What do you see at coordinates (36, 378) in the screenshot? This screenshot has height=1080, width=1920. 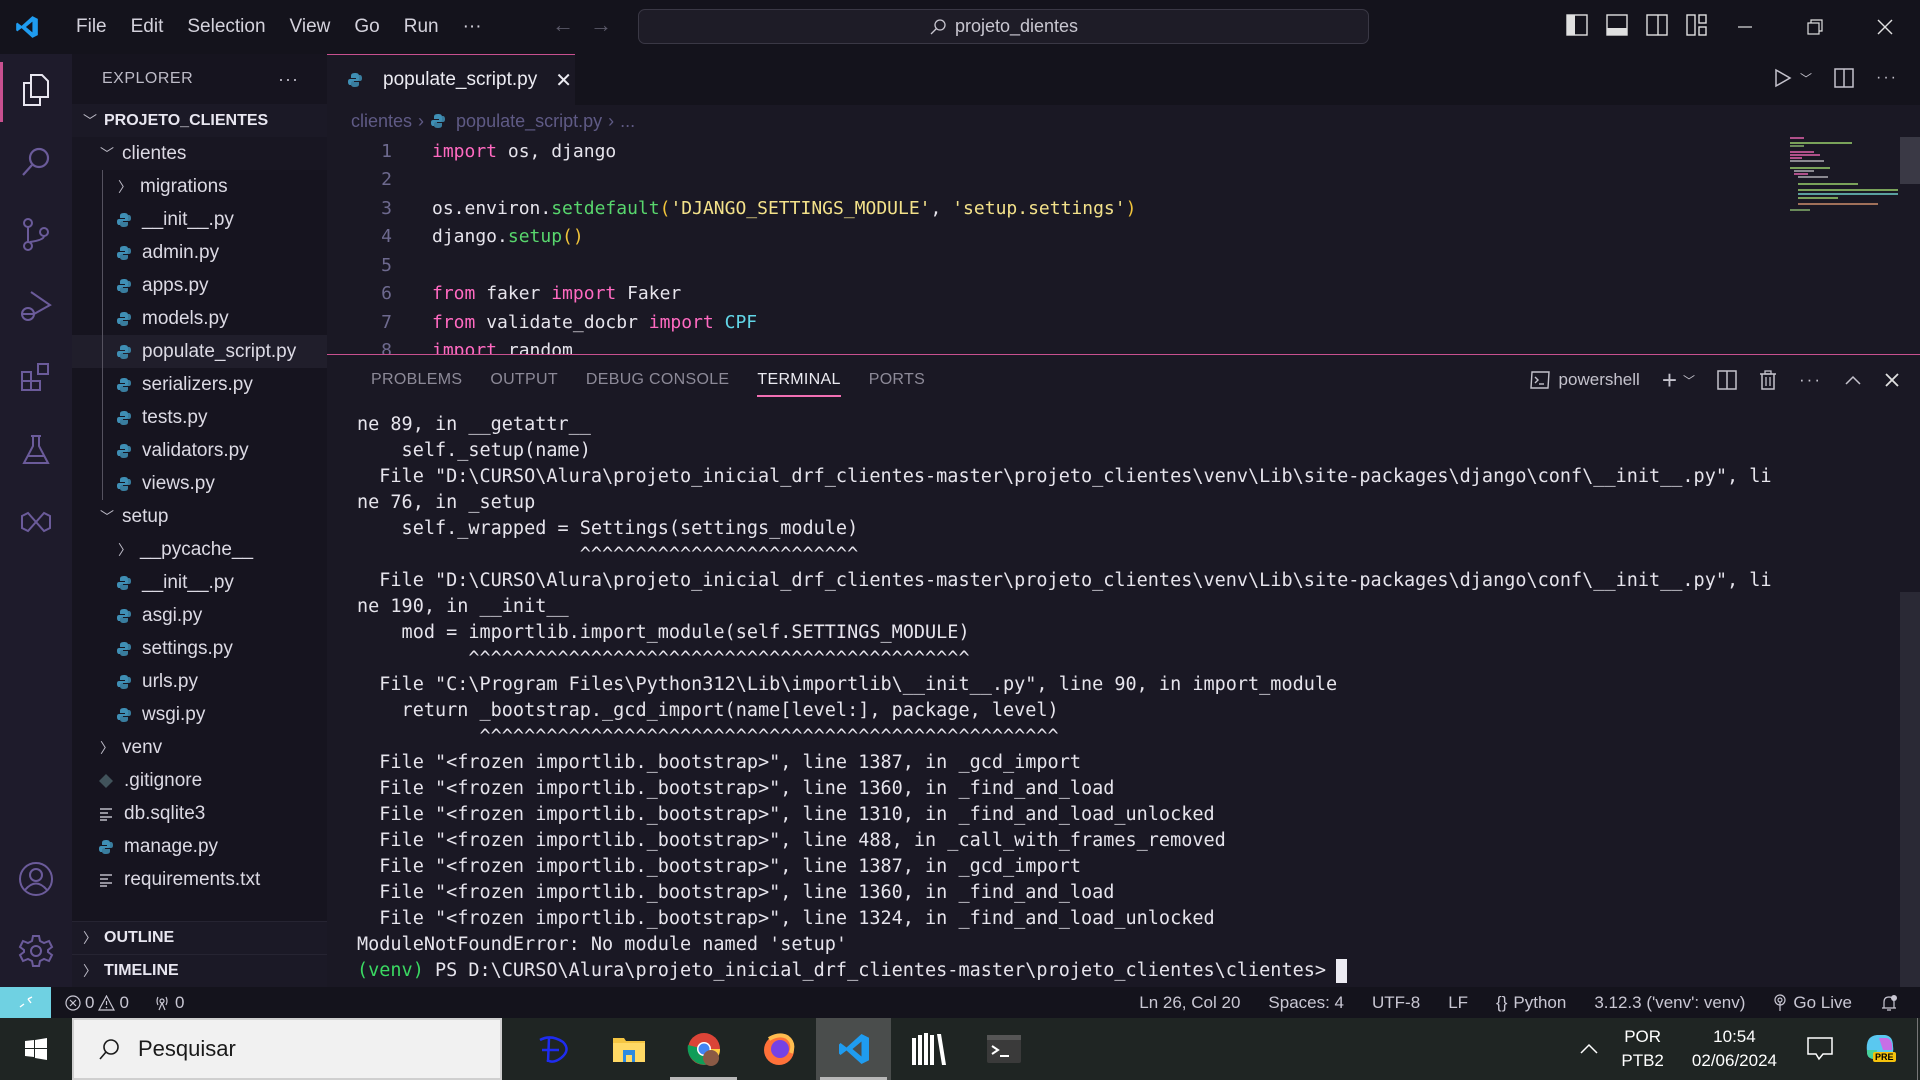 I see `activity-extensions` at bounding box center [36, 378].